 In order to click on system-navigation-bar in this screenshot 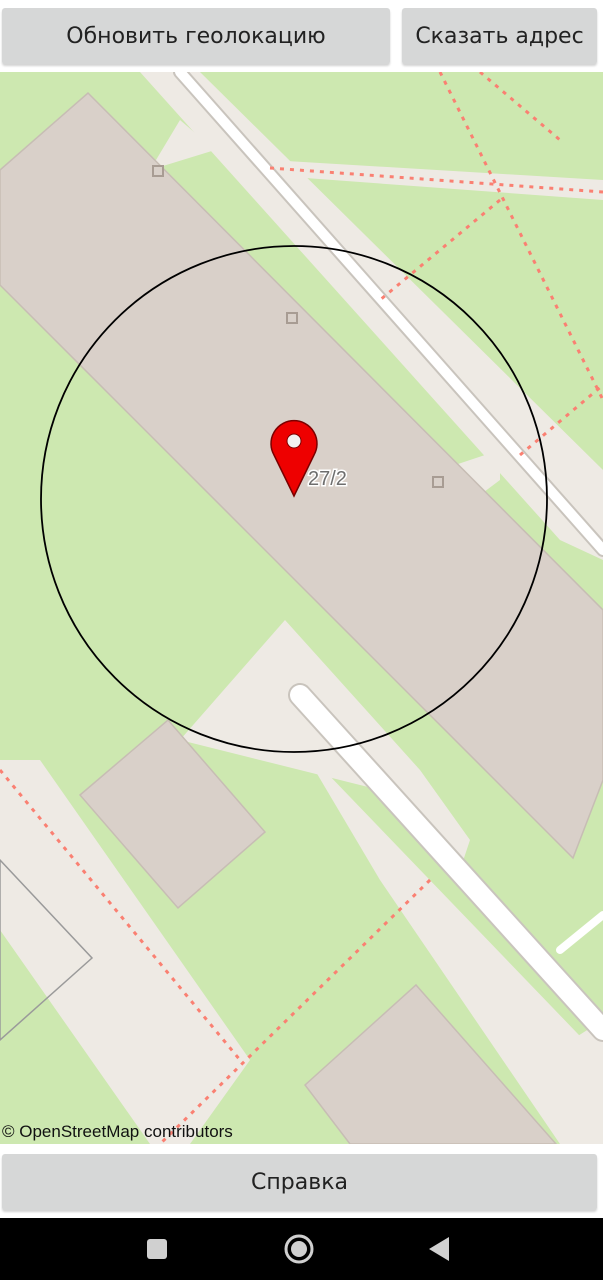, I will do `click(301, 1249)`.